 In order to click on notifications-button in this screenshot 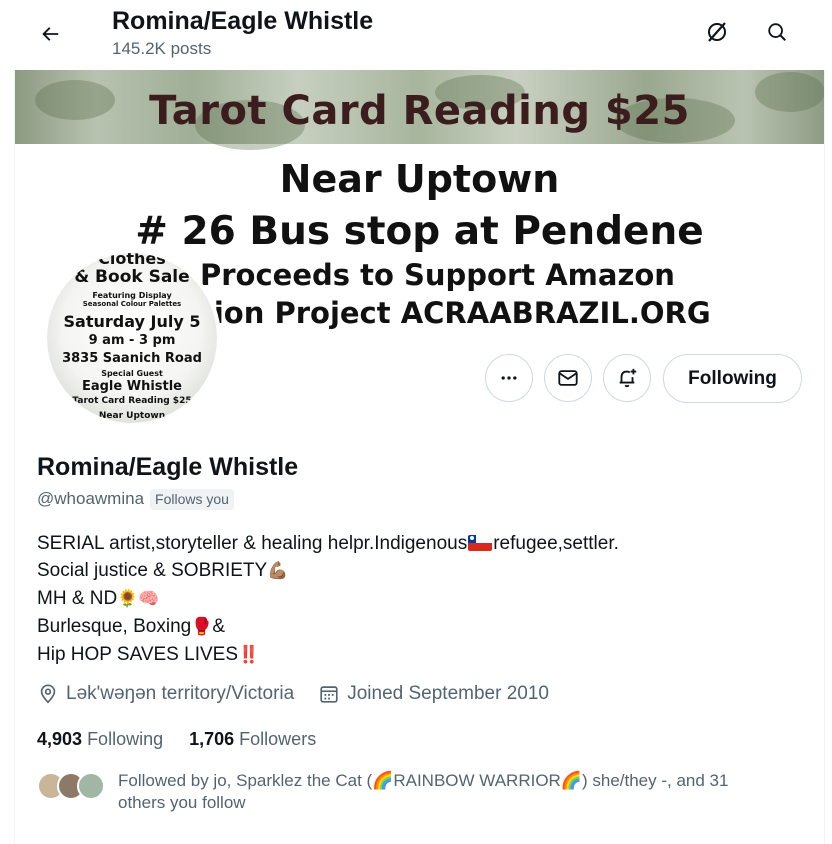, I will do `click(627, 378)`.